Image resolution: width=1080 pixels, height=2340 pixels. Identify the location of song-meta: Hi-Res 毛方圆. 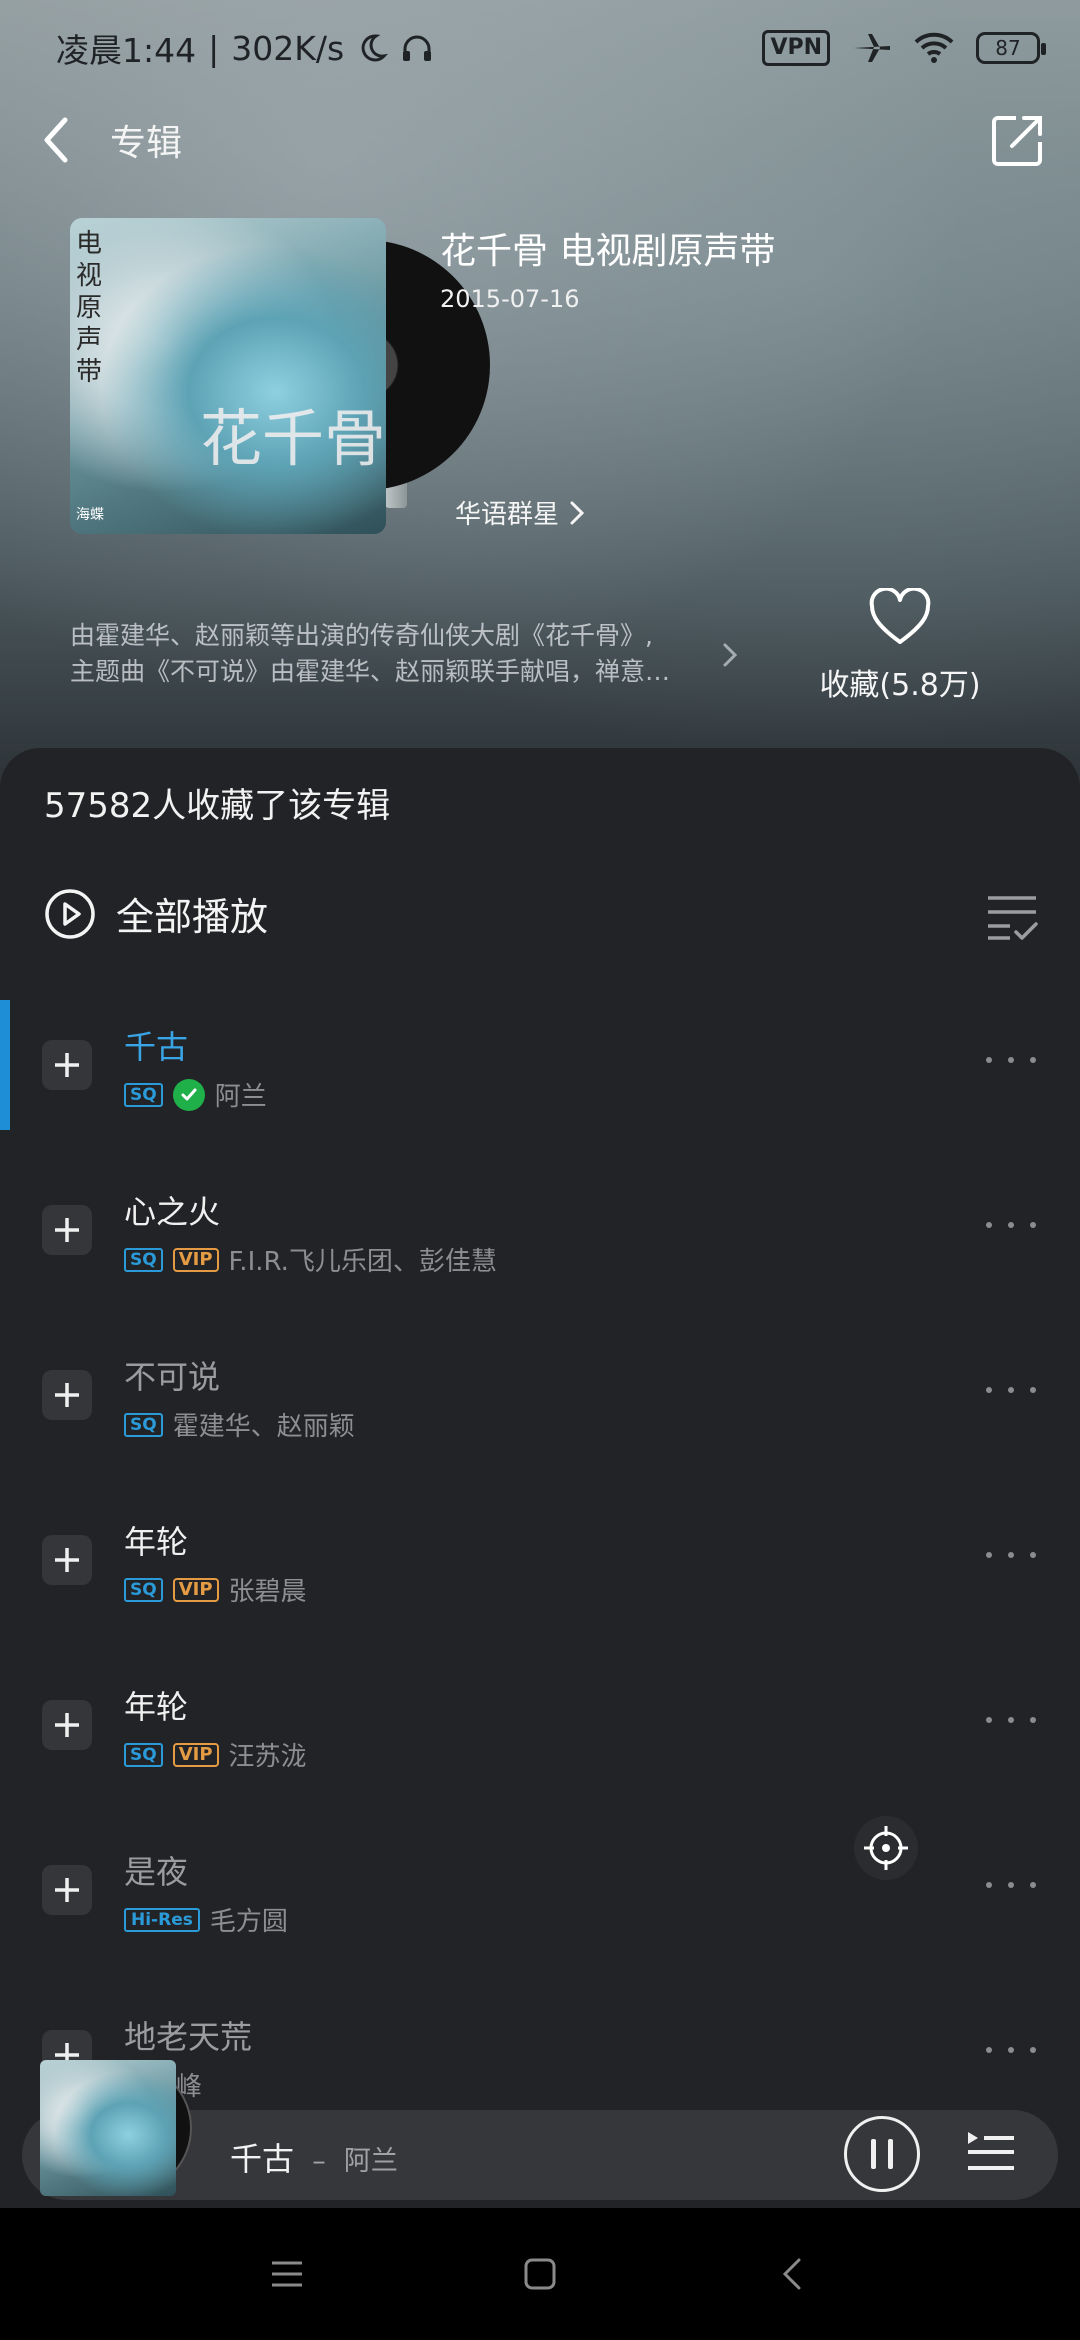
(206, 1919).